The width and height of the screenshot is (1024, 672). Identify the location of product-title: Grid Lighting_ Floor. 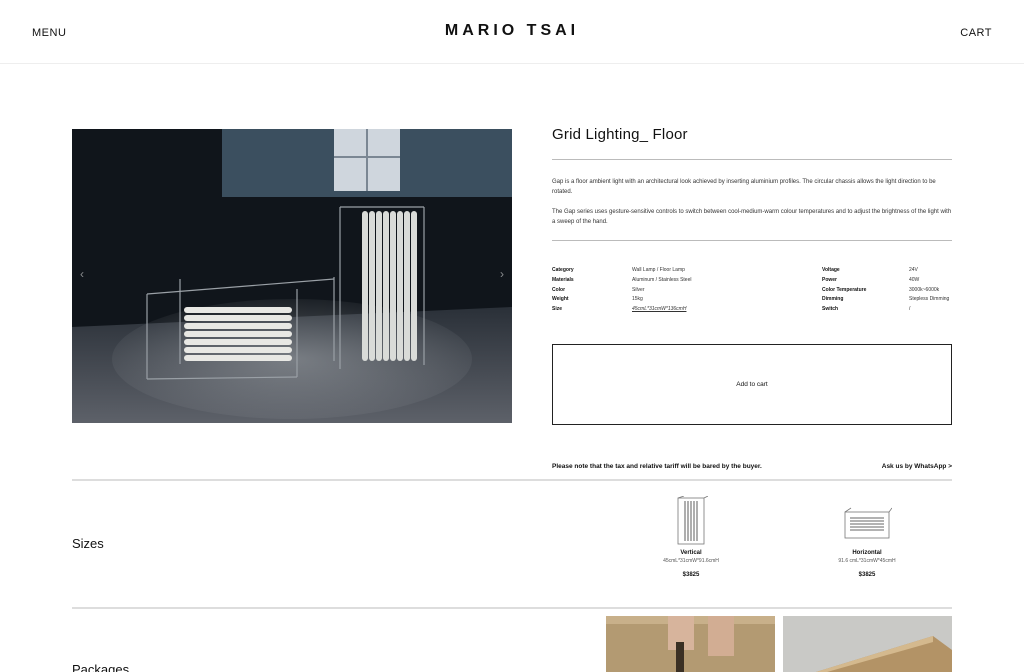
(620, 134).